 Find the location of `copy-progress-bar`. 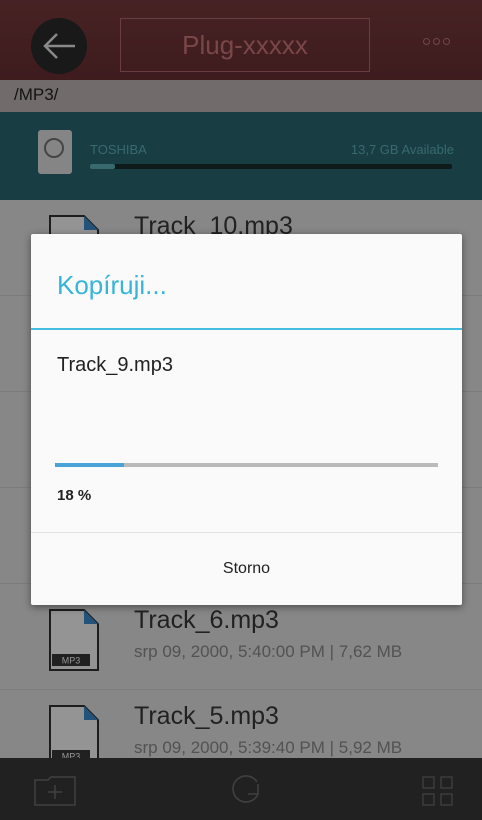

copy-progress-bar is located at coordinates (246, 465).